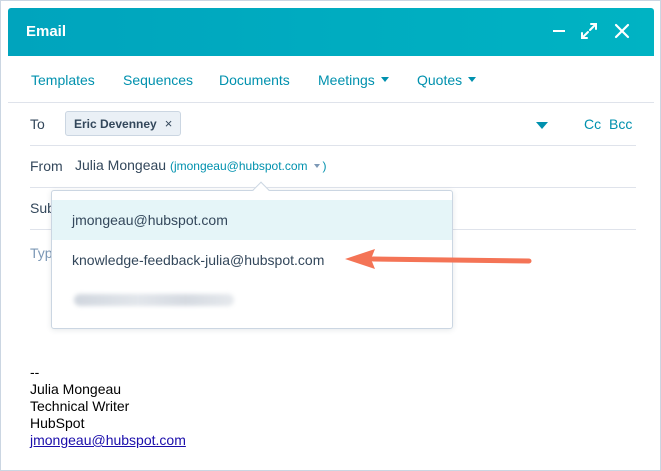  I want to click on quotes-dropdown: Quotes, so click(447, 80).